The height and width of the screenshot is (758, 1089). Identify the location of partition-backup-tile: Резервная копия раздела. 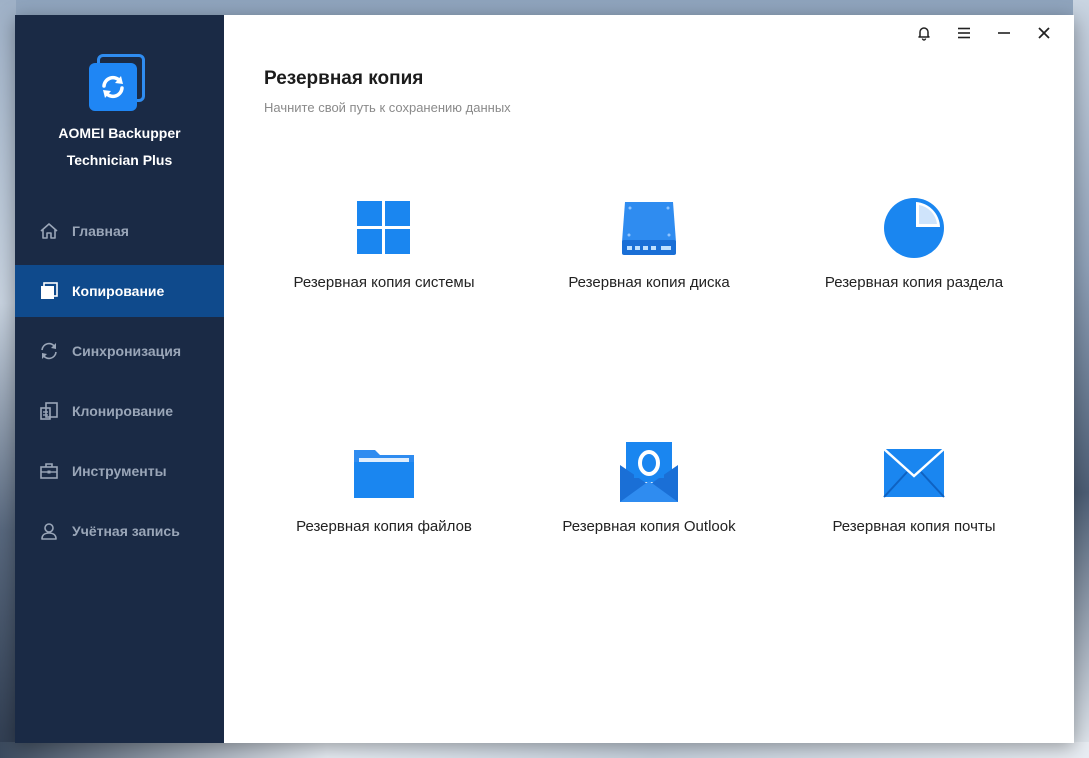
(914, 256).